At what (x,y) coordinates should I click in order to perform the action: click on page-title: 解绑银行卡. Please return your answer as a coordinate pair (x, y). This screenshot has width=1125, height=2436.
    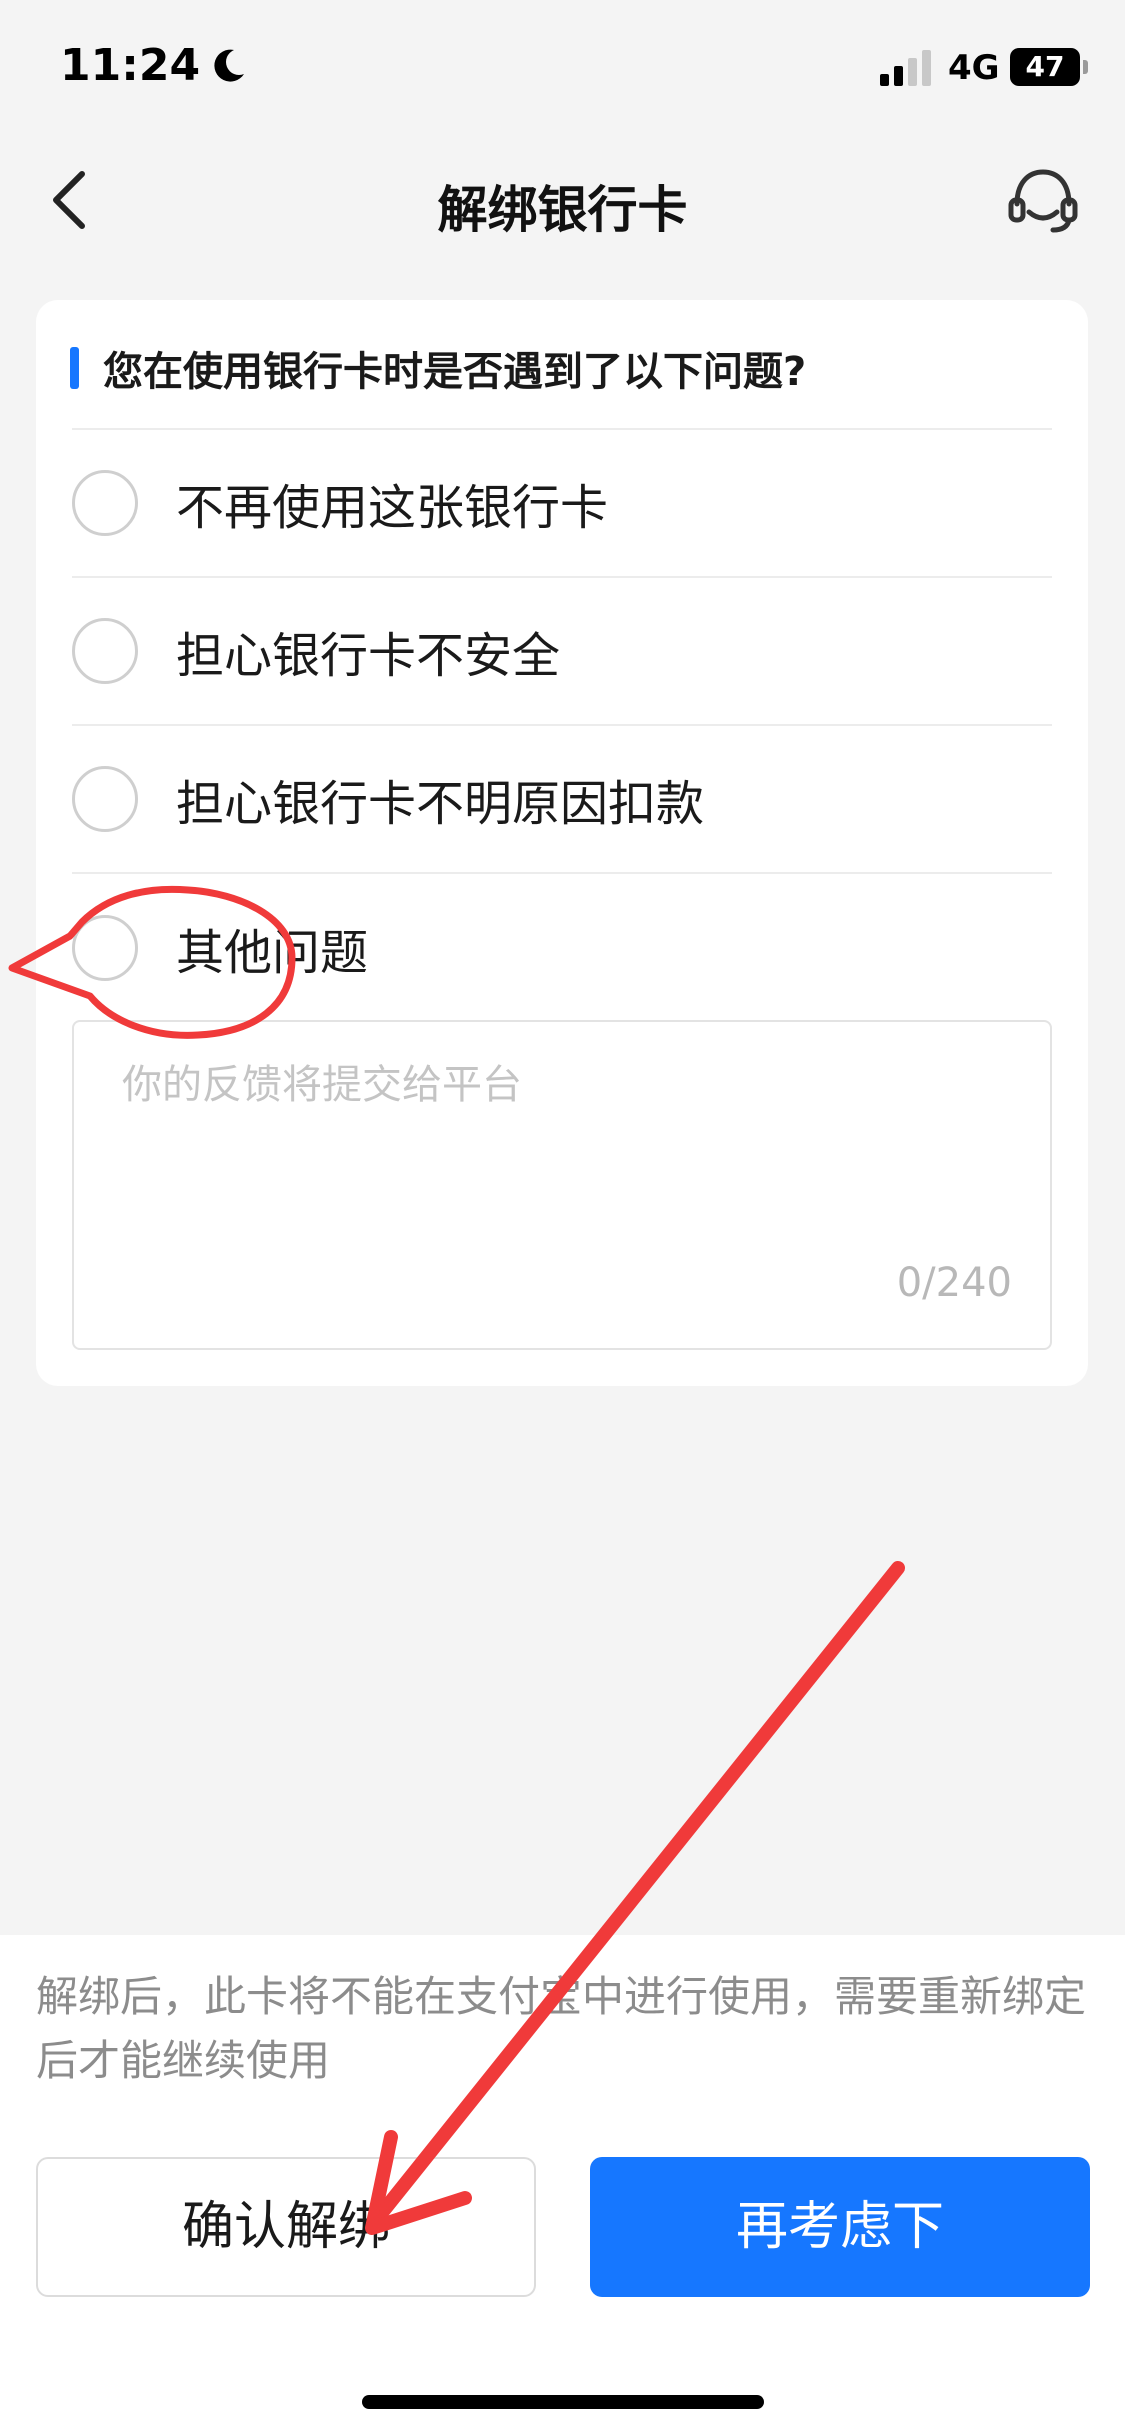
    Looking at the image, I should click on (562, 210).